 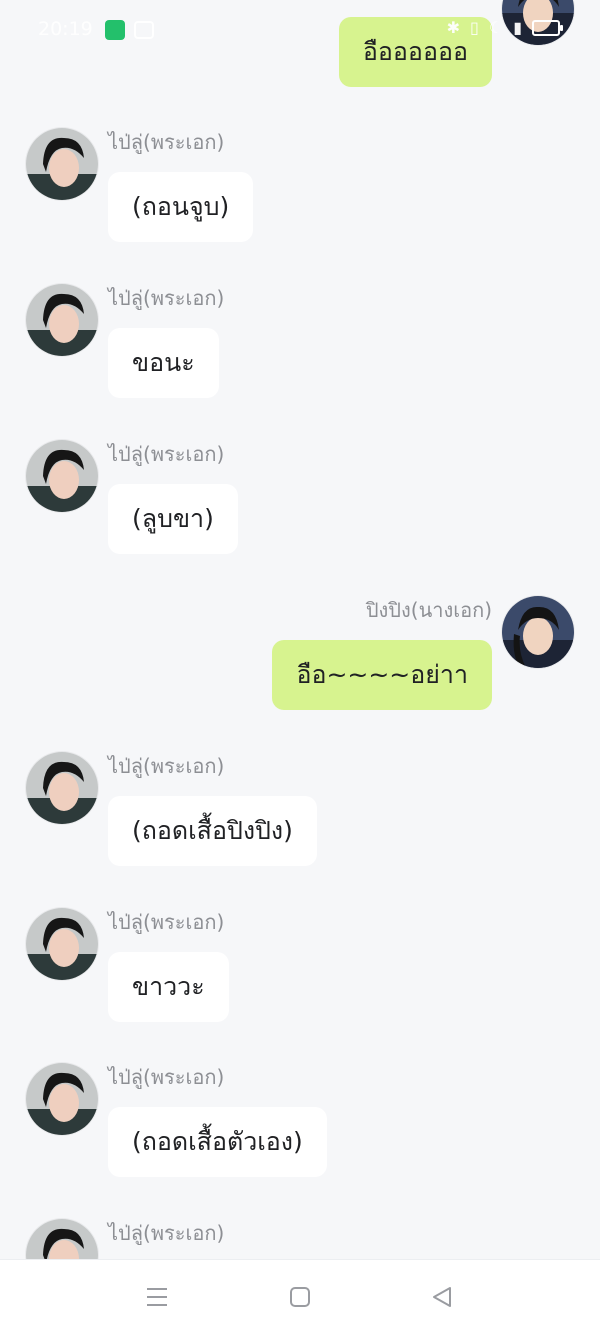 I want to click on back-icon-glyph, so click(x=442, y=1297).